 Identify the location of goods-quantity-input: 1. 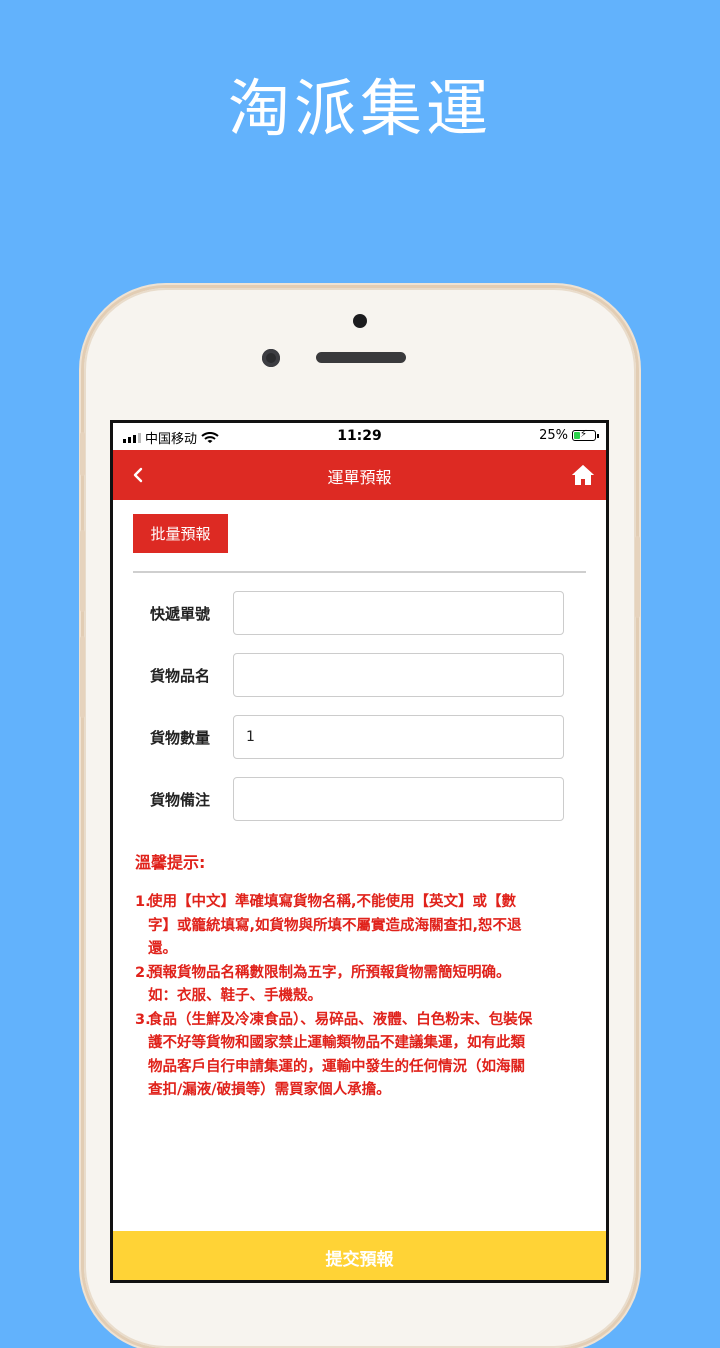
(398, 737).